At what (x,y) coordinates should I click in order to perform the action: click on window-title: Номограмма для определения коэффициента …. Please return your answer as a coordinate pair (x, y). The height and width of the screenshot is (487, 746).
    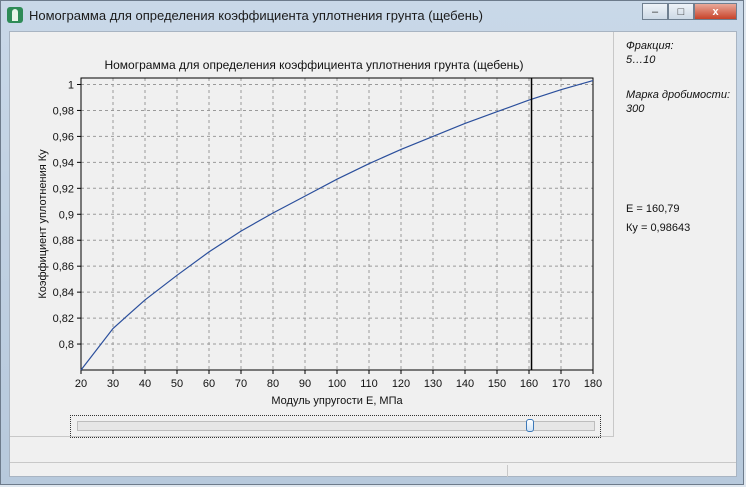
    Looking at the image, I should click on (256, 15).